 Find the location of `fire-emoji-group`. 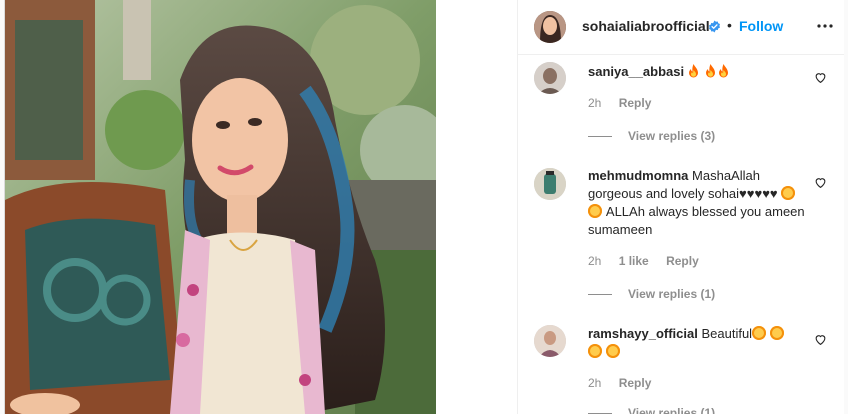

fire-emoji-group is located at coordinates (709, 71).